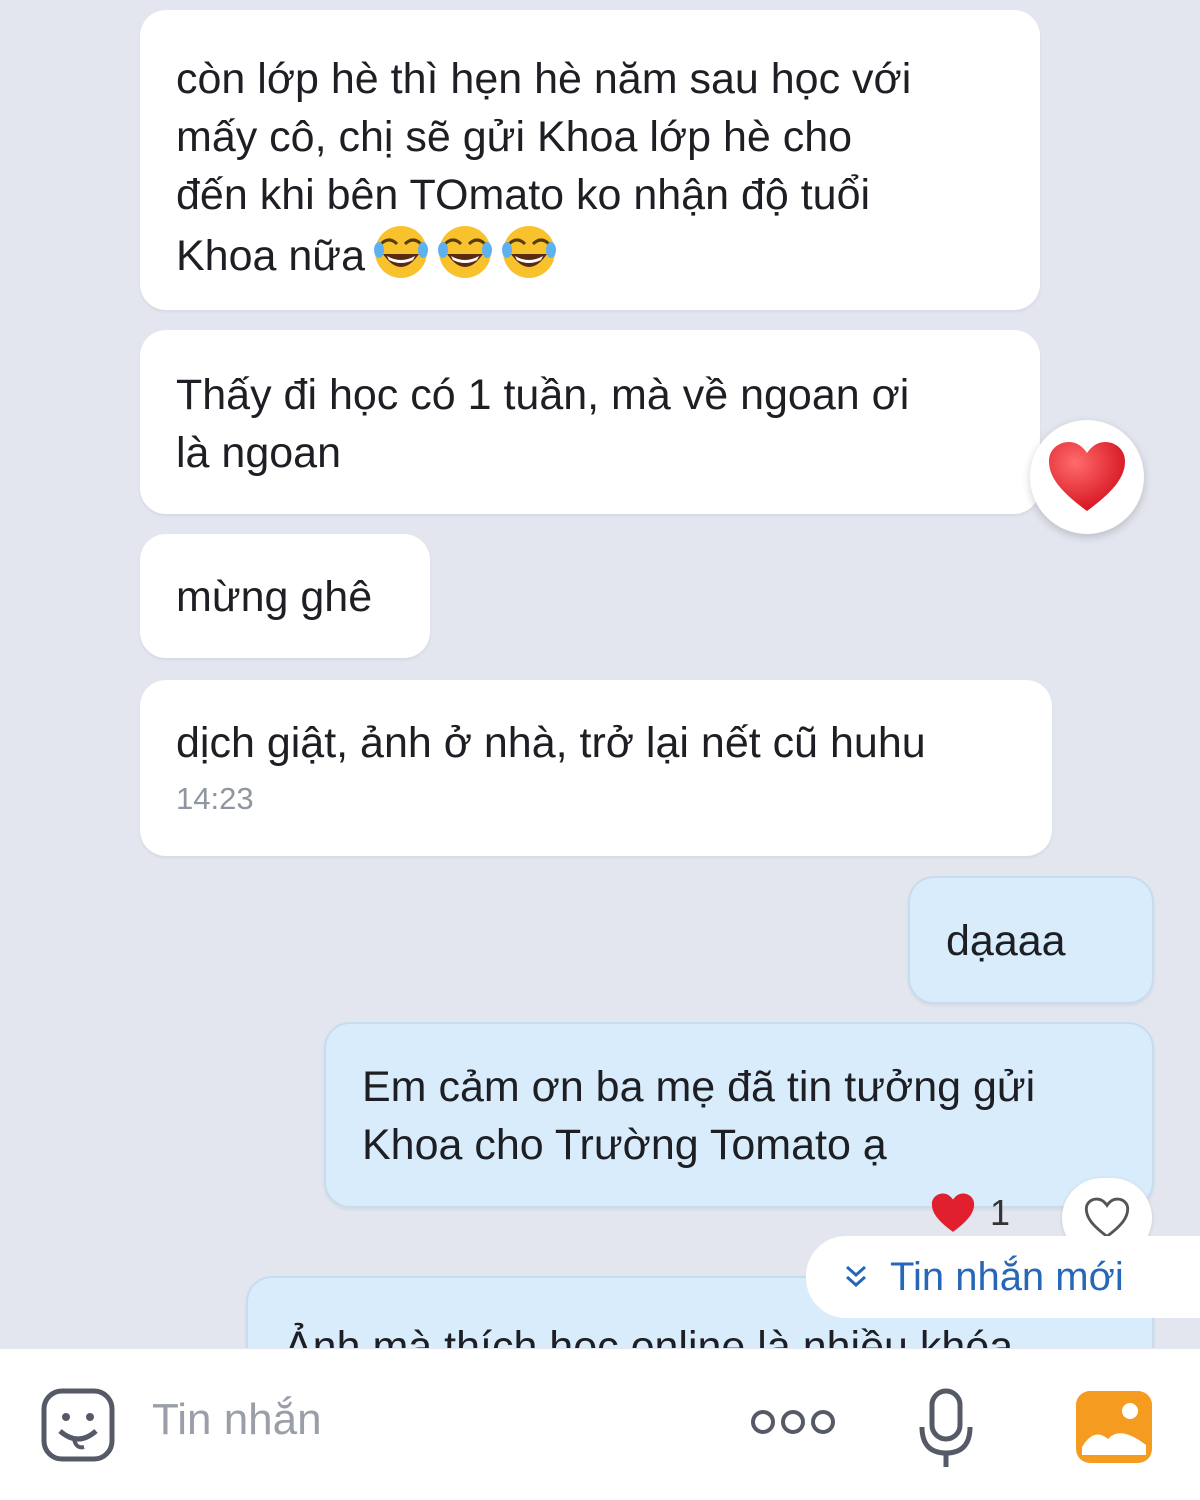  What do you see at coordinates (946, 1427) in the screenshot?
I see `microphone-icon` at bounding box center [946, 1427].